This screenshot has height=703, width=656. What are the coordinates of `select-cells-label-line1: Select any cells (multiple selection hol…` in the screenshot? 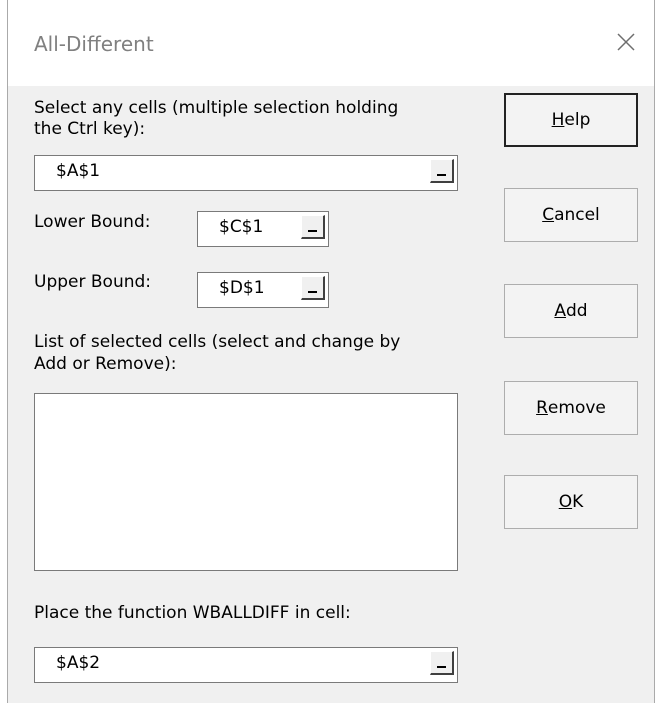 It's located at (216, 108).